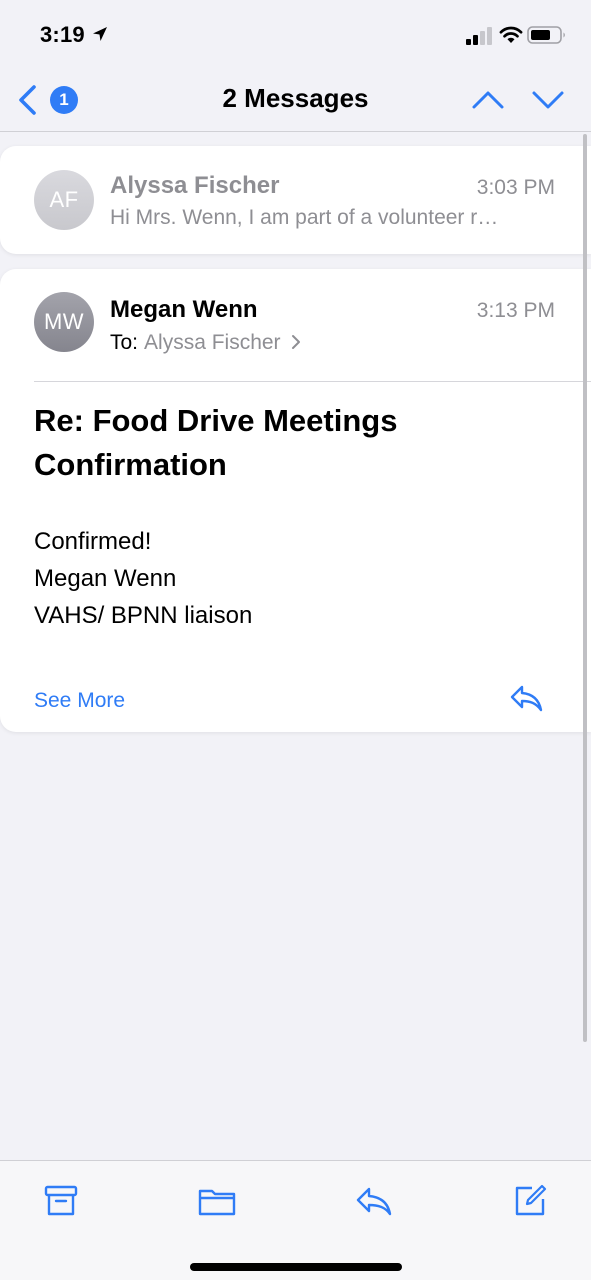 Image resolution: width=591 pixels, height=1280 pixels. Describe the element at coordinates (217, 1201) in the screenshot. I see `folder-icon` at that location.